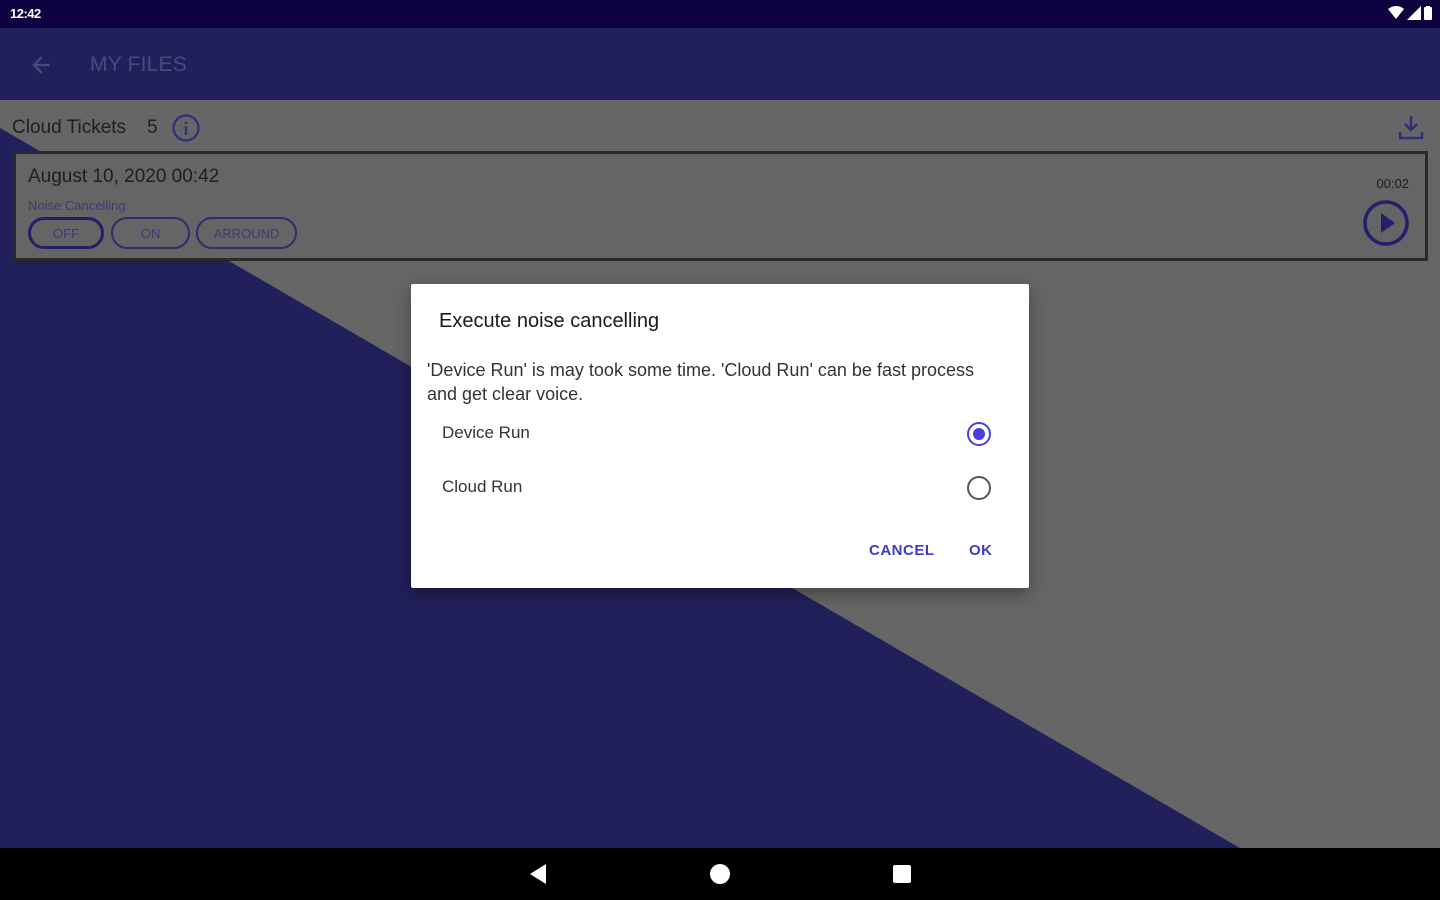  I want to click on play-icon, so click(1386, 223).